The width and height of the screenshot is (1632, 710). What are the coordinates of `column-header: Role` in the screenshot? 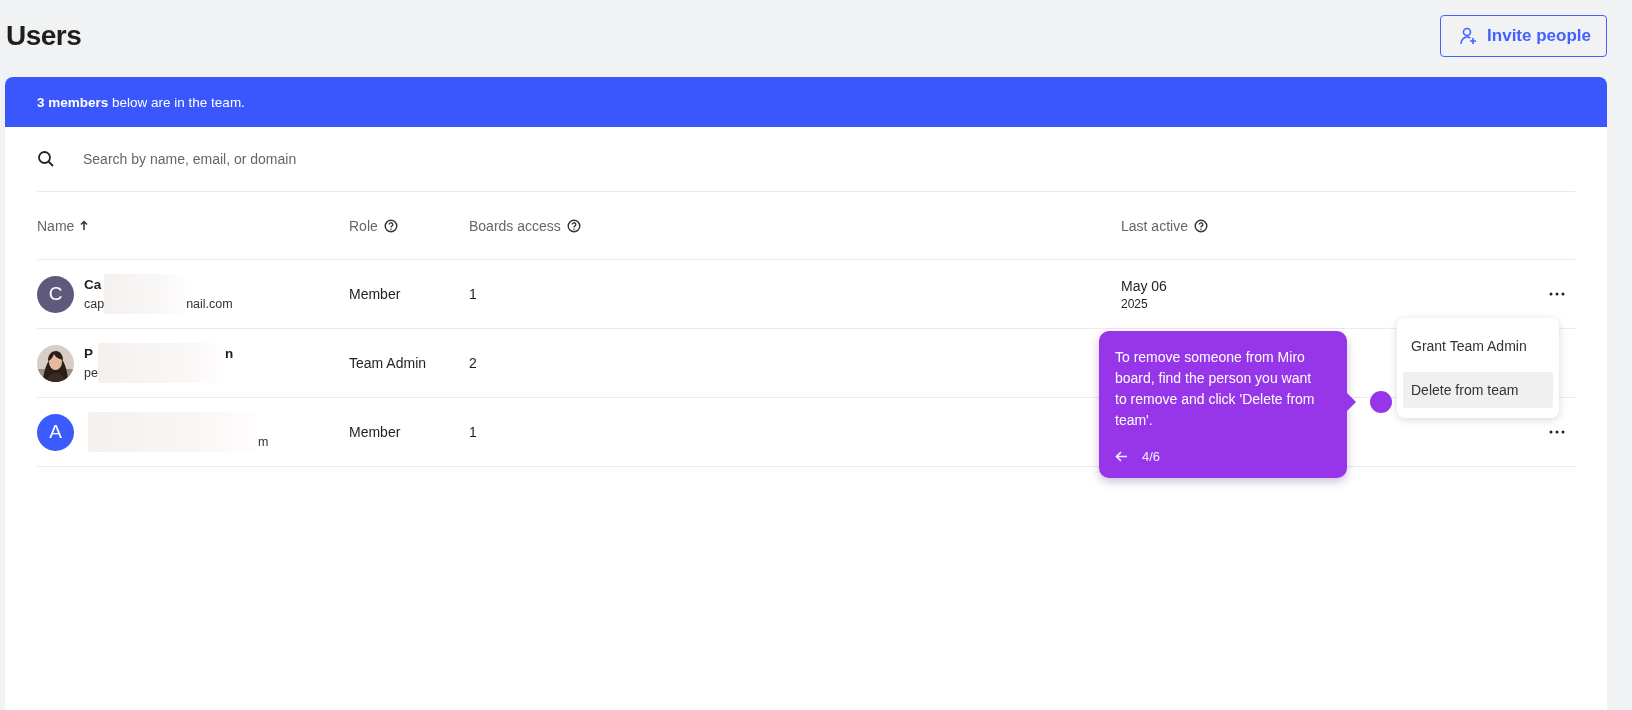 It's located at (363, 225).